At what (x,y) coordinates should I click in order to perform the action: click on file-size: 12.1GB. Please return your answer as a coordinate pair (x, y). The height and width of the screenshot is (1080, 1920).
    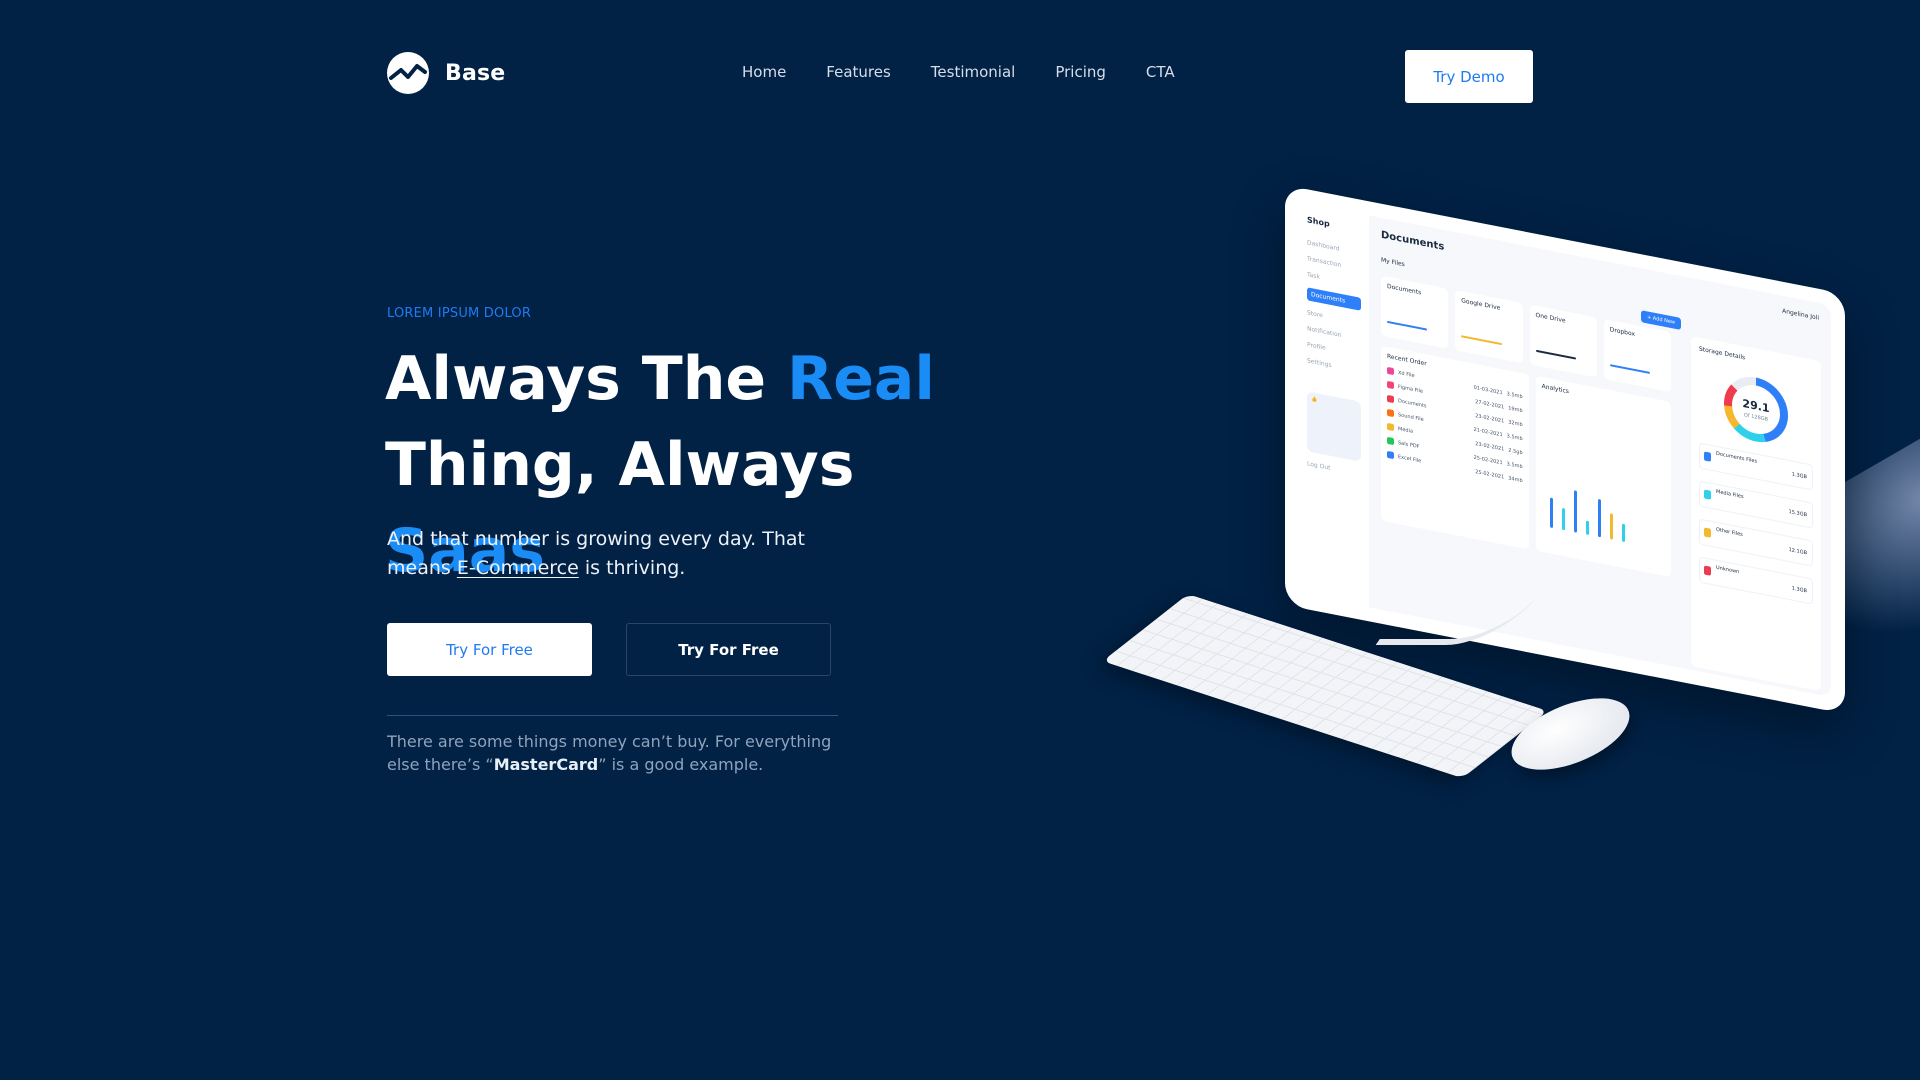
    Looking at the image, I should click on (1797, 551).